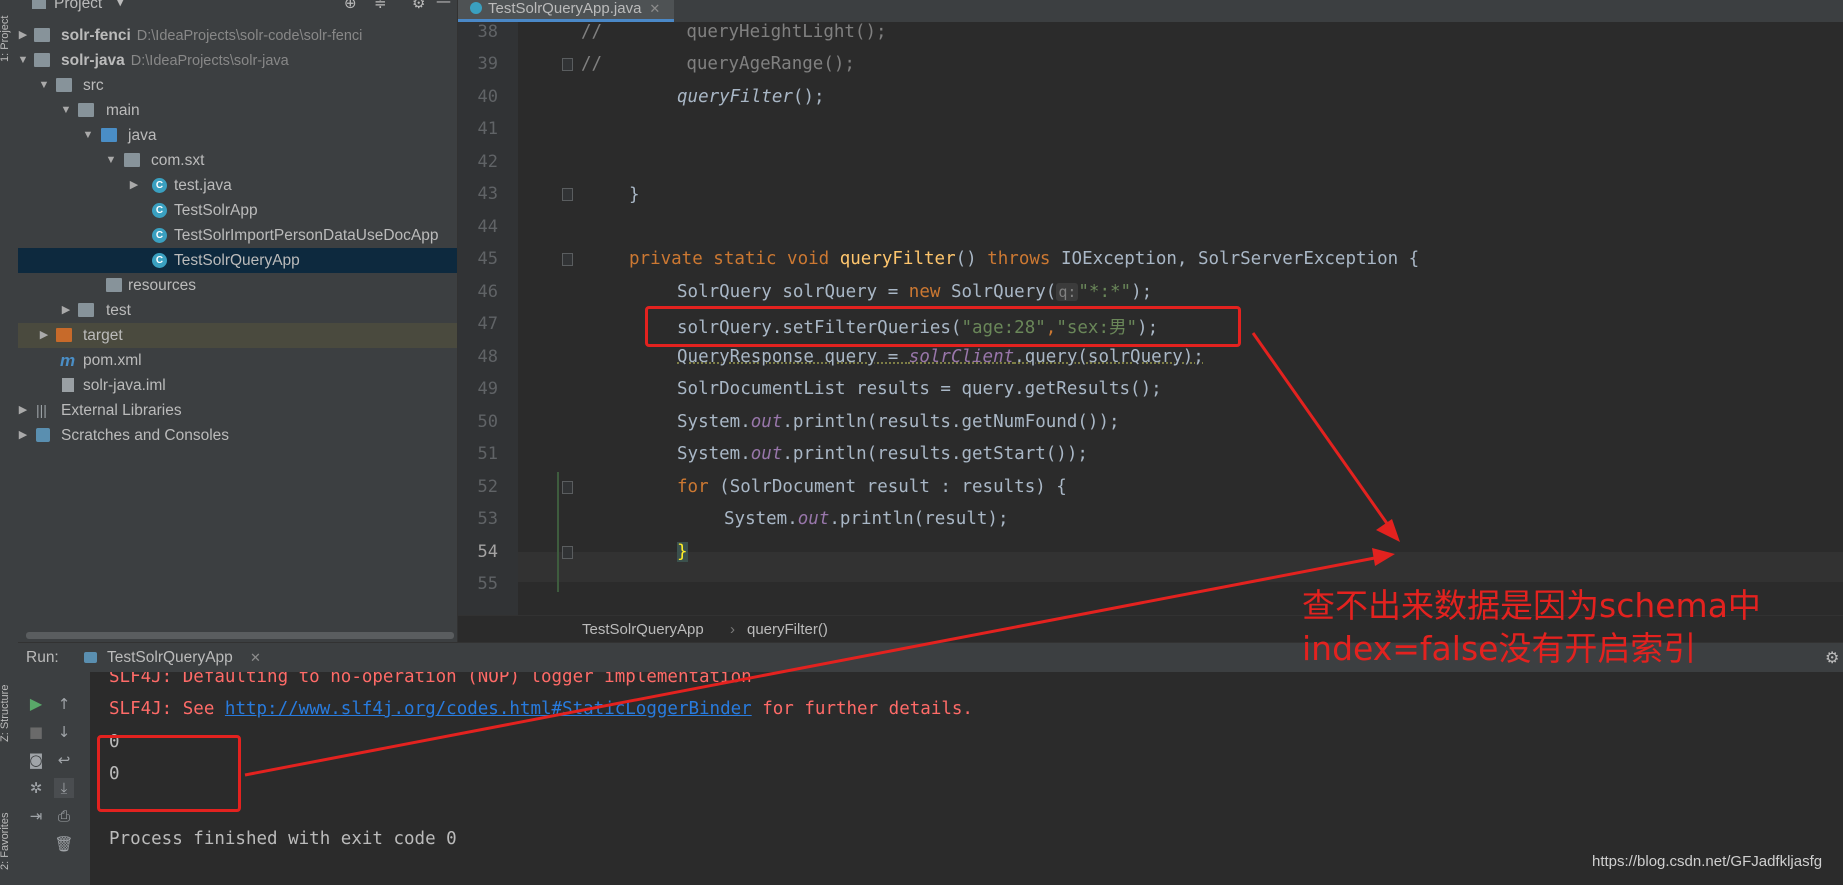 This screenshot has width=1843, height=885. I want to click on watermark: https://blog.csdn.net/GFJadfkljasfg, so click(1707, 861).